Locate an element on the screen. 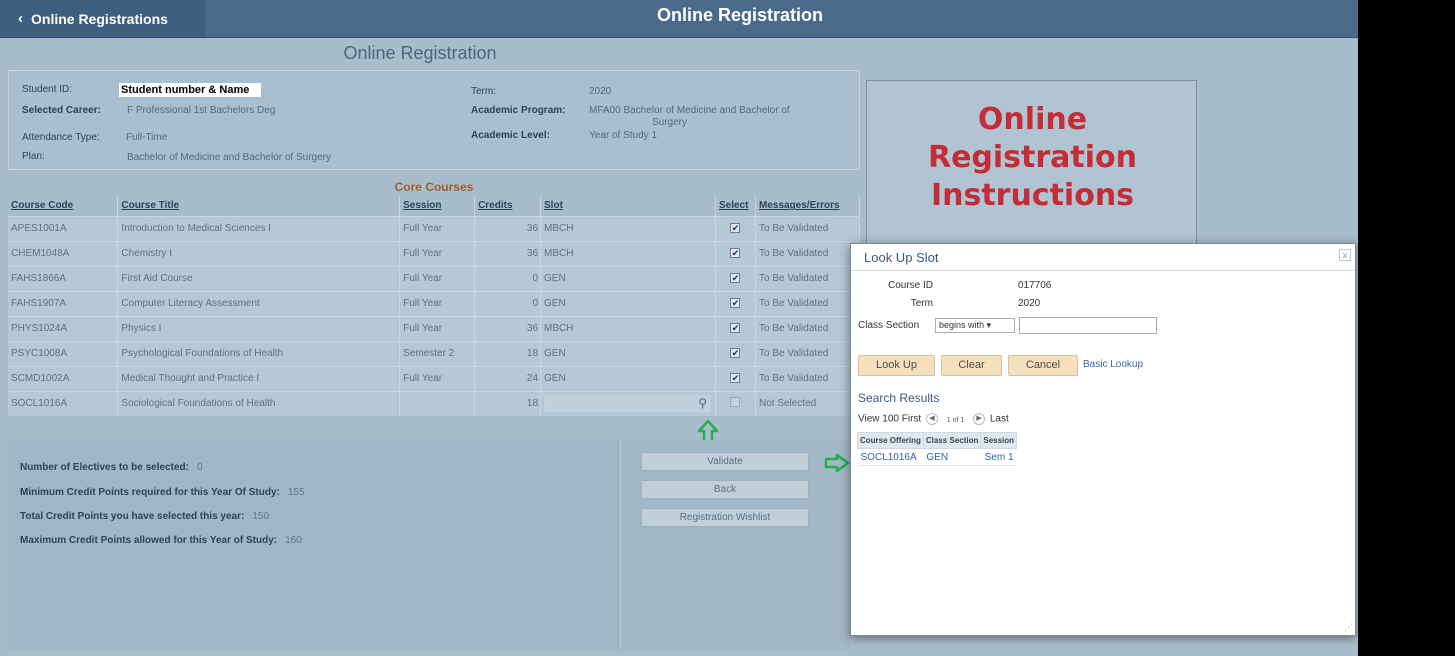  course-code: FAHS1866A is located at coordinates (63, 278).